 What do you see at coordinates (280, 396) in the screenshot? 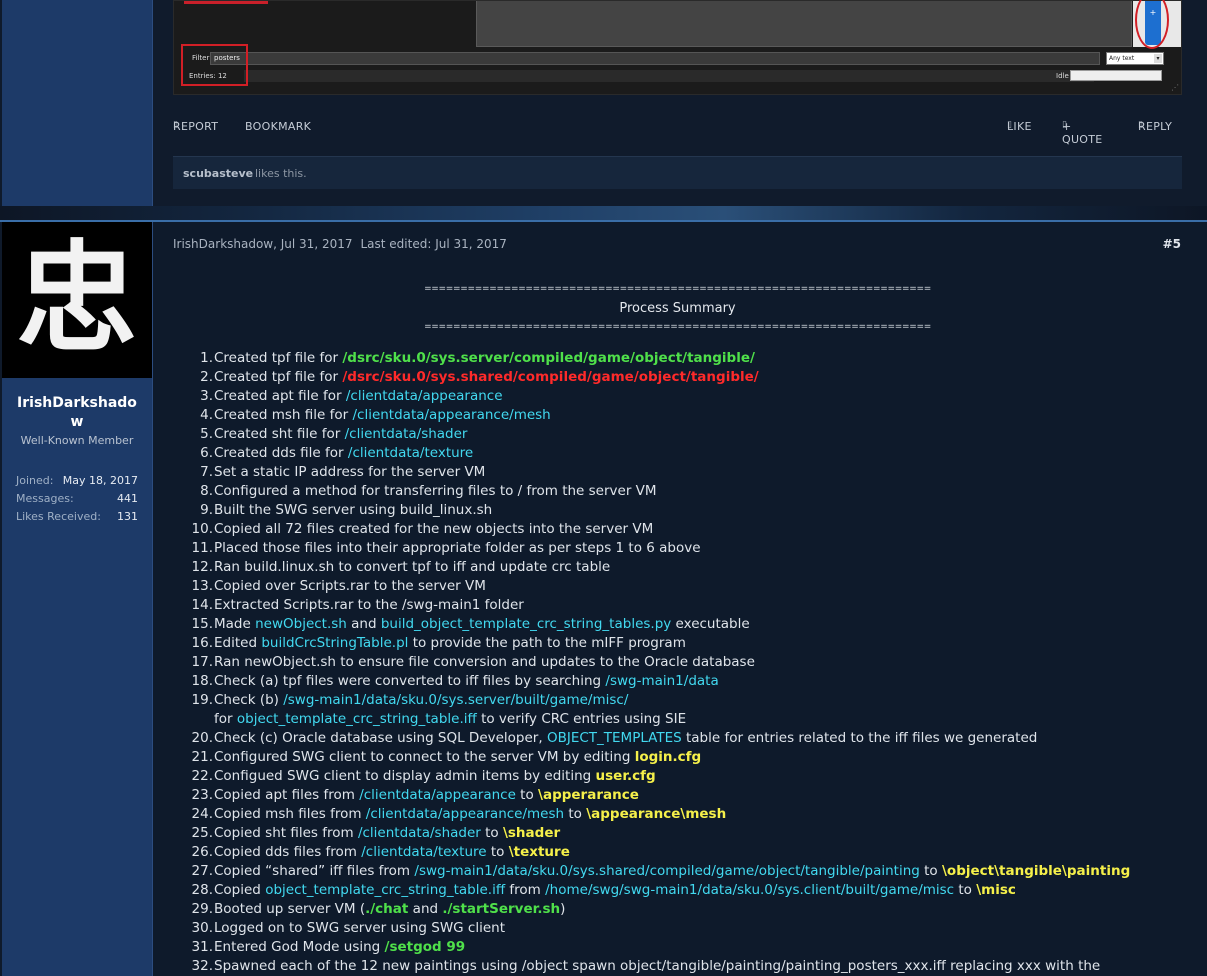
I see `step-text: Created apt file for` at bounding box center [280, 396].